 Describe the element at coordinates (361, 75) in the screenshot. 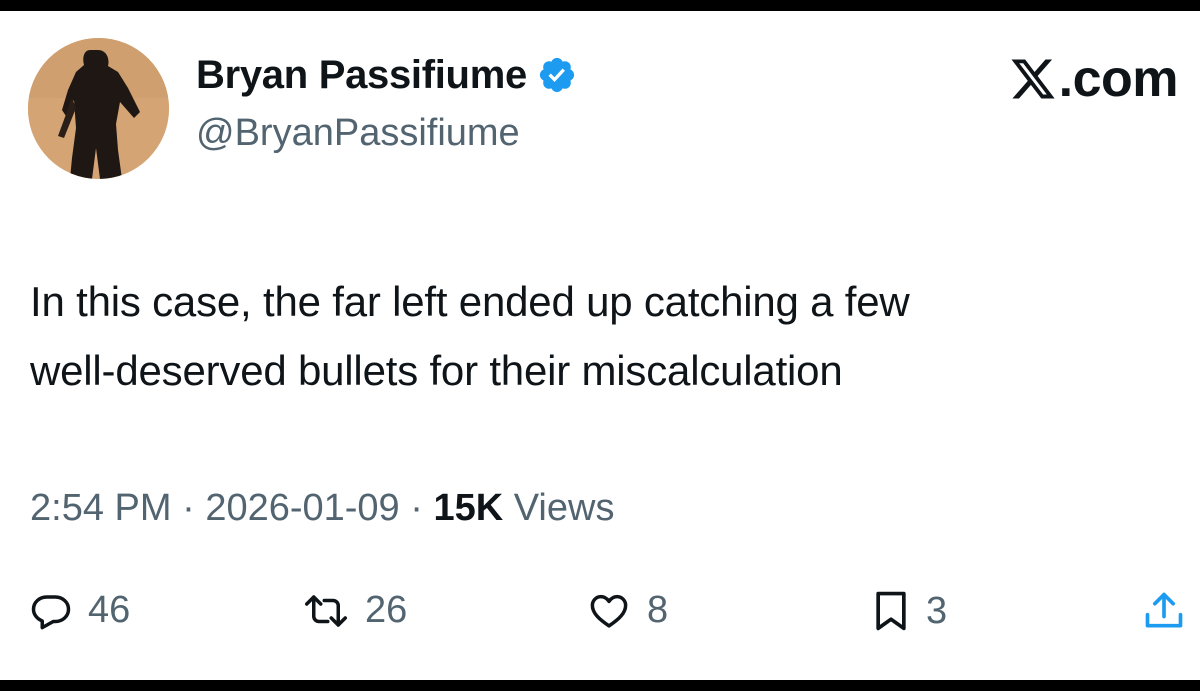

I see `display-name: Bryan Passifiume` at that location.